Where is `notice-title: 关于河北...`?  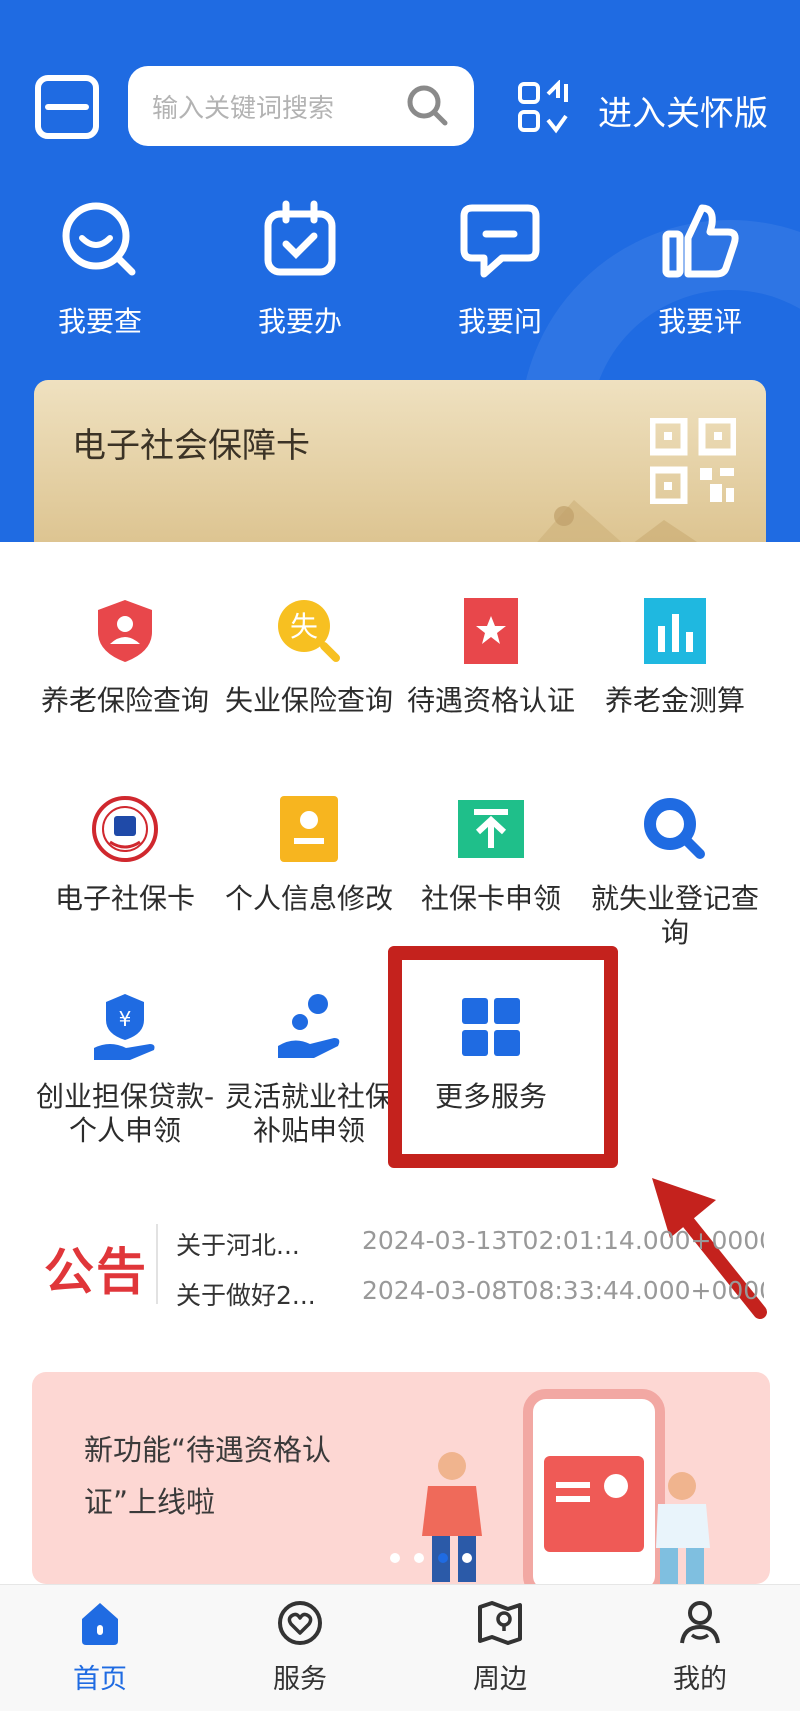
notice-title: 关于河北... is located at coordinates (238, 1244).